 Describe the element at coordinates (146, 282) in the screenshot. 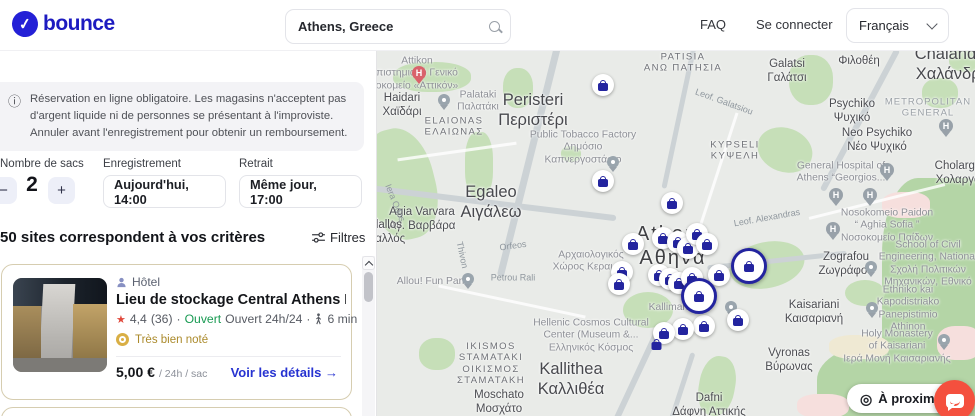

I see `listing-category: Hôtel` at that location.